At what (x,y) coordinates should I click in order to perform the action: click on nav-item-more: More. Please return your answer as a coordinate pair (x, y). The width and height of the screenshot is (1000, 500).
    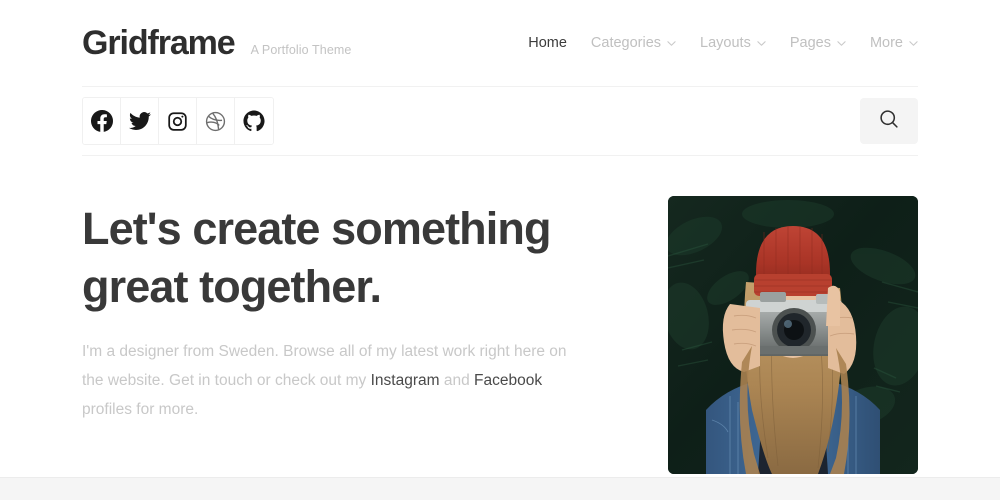
    Looking at the image, I should click on (894, 43).